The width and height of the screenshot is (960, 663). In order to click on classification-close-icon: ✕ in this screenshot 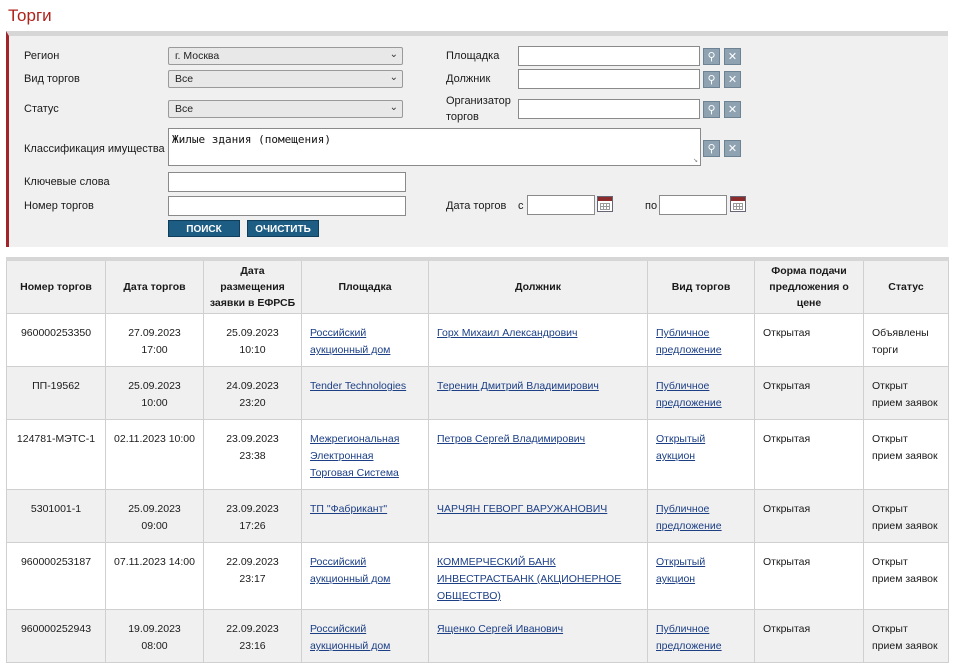, I will do `click(732, 148)`.